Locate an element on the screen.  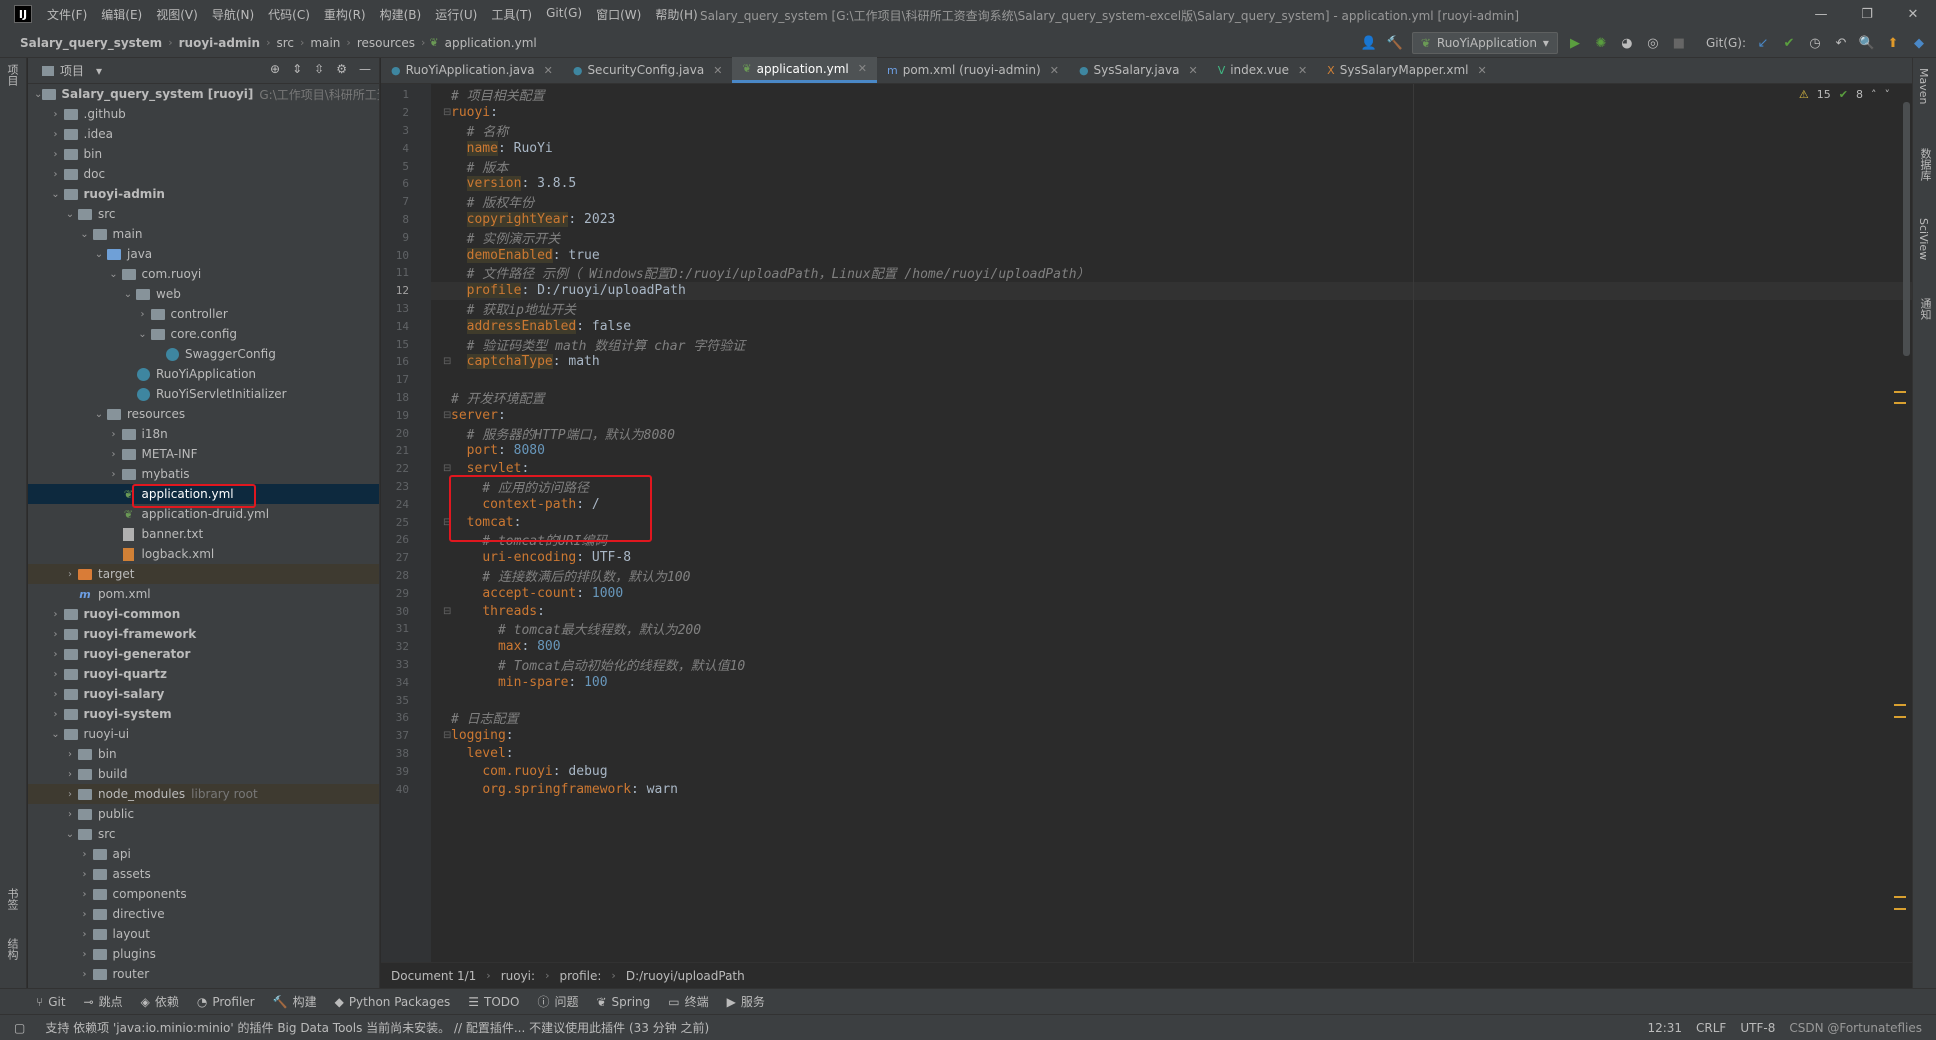
tab-ruoyiapplication-java: ● RuoYiApplication.java ✕ is located at coordinates (472, 70).